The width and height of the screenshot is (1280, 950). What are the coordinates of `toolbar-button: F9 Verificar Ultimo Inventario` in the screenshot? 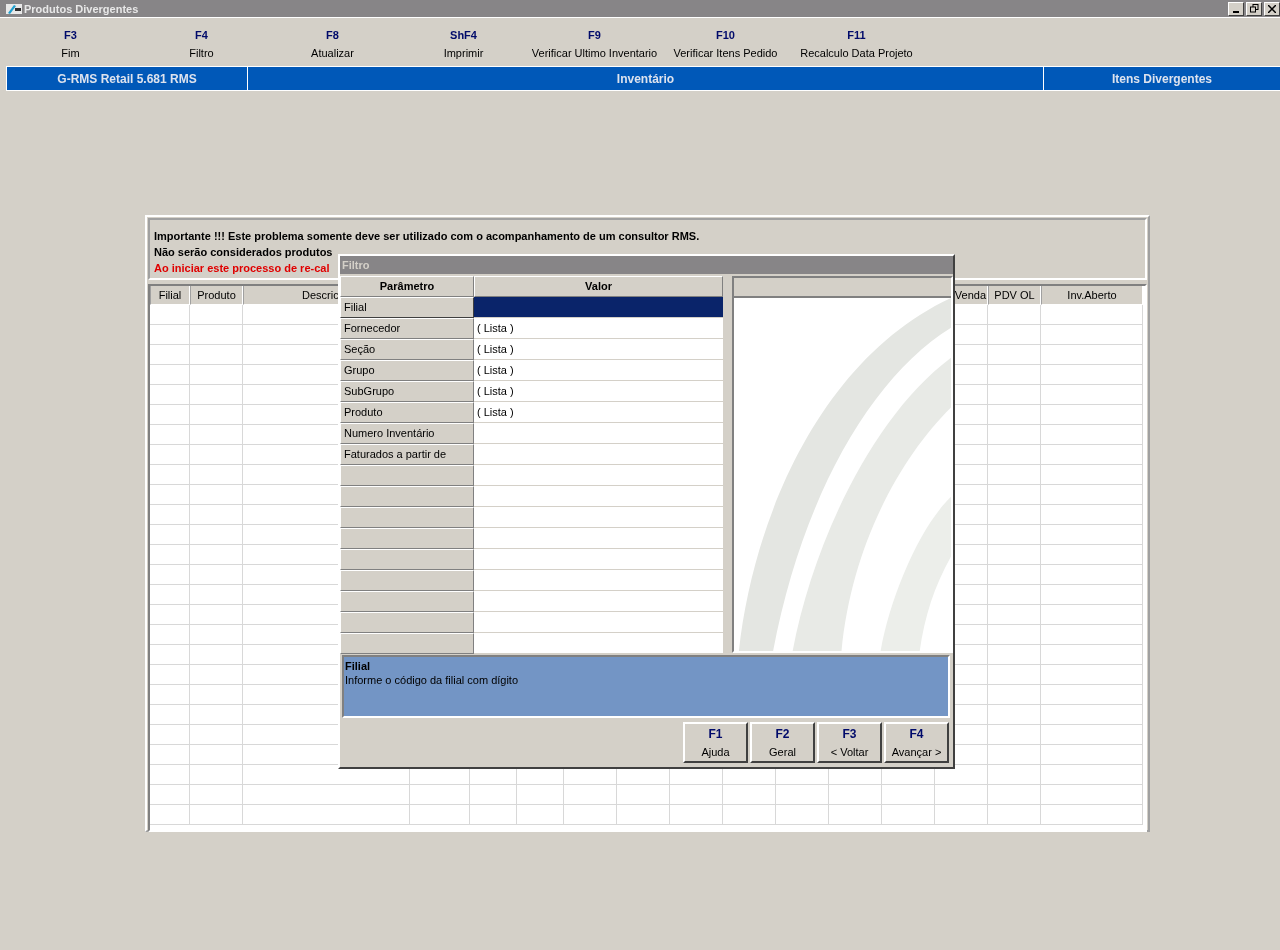 It's located at (594, 42).